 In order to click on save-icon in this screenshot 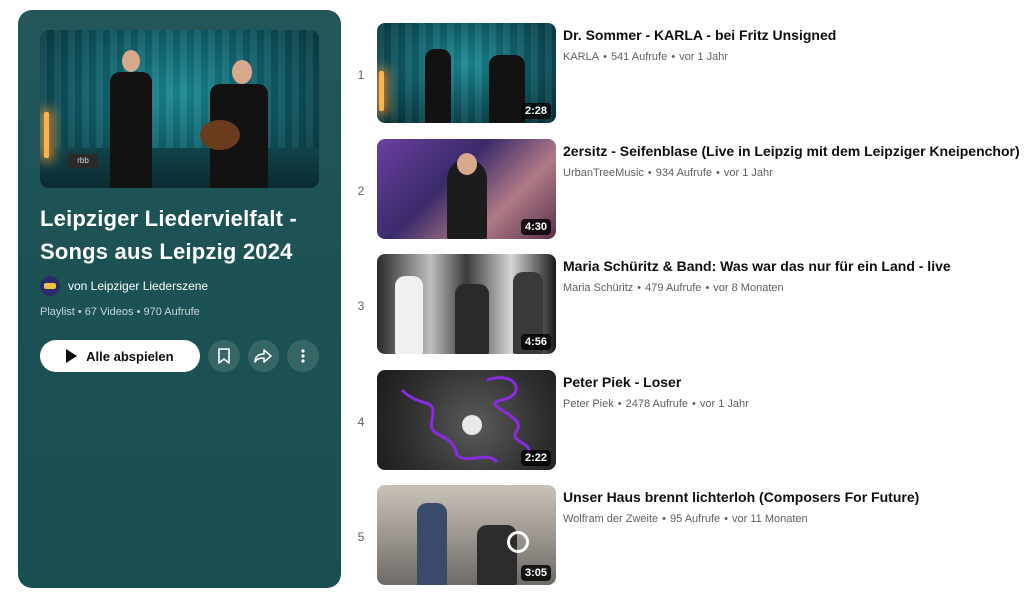, I will do `click(223, 356)`.